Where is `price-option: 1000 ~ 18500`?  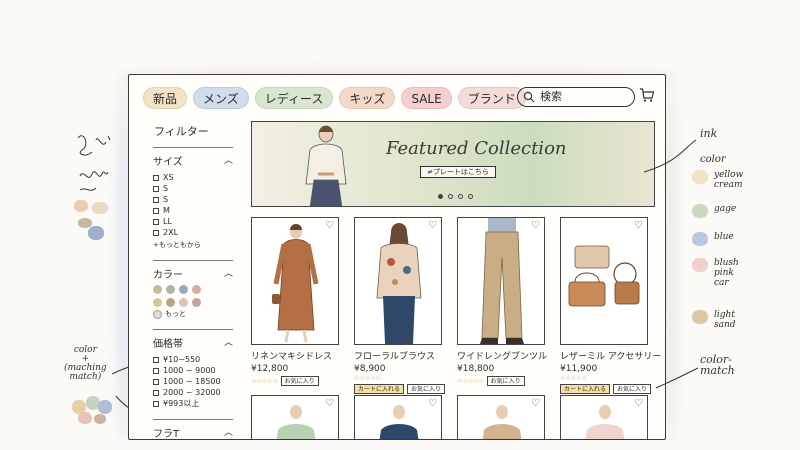 price-option: 1000 ~ 18500 is located at coordinates (193, 381).